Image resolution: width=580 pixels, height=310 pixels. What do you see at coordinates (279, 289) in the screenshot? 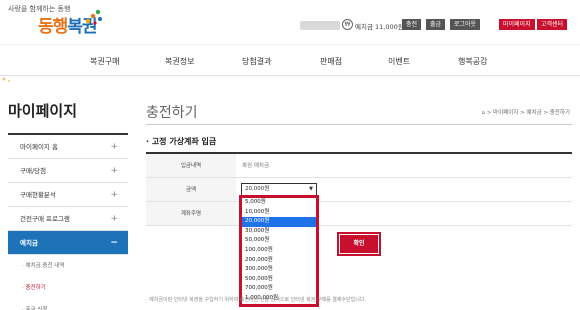
I see `dropdown-option: 700,000원` at bounding box center [279, 289].